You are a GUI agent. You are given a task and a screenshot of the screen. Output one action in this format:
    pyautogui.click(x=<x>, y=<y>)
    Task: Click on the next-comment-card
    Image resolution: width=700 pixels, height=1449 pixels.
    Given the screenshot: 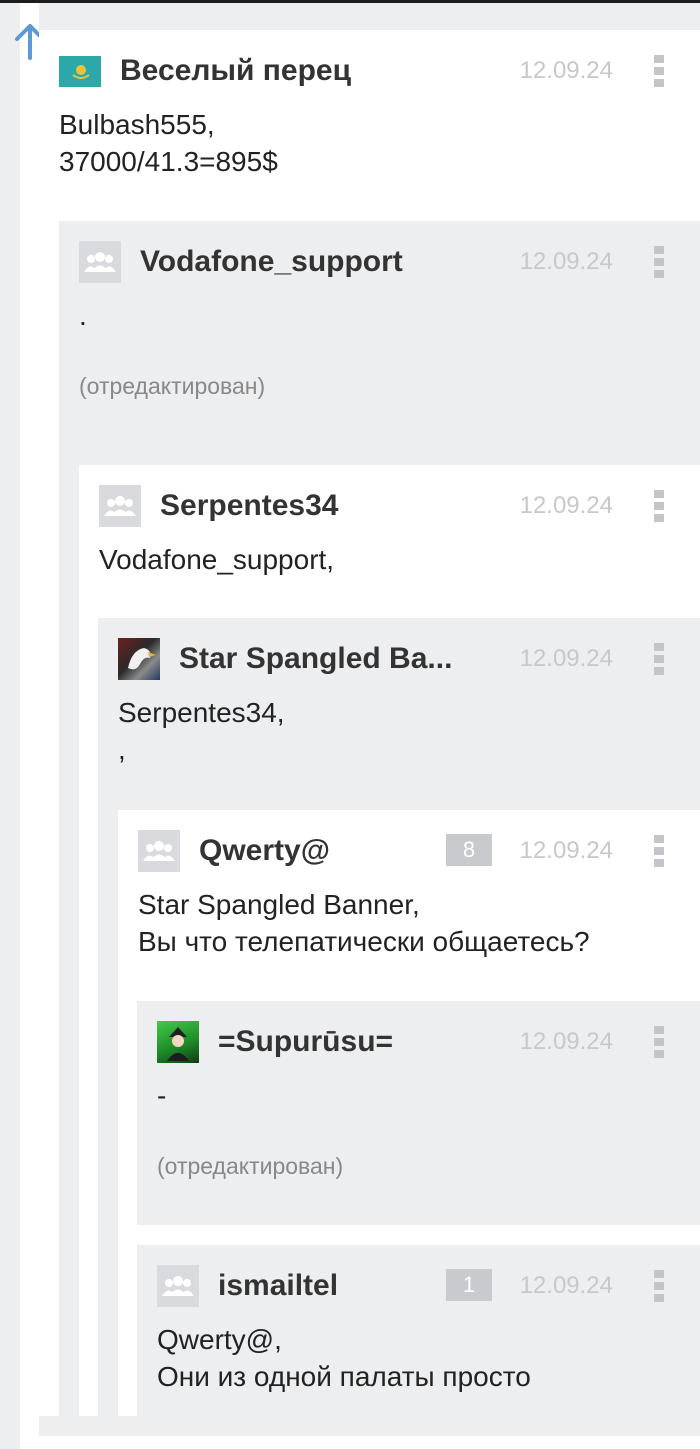 What is the action you would take?
    pyautogui.click(x=369, y=1442)
    